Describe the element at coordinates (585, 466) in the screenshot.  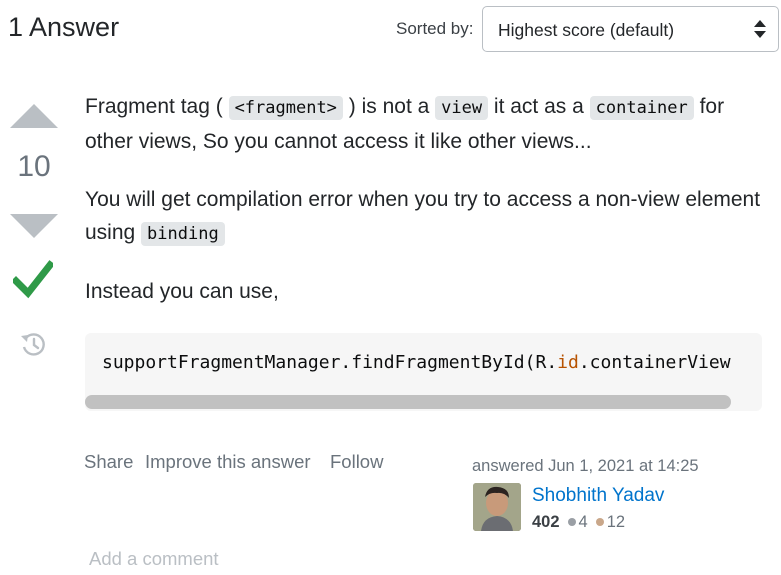
I see `answered-timestamp: answered Jun 1, 2021 at 14:25` at that location.